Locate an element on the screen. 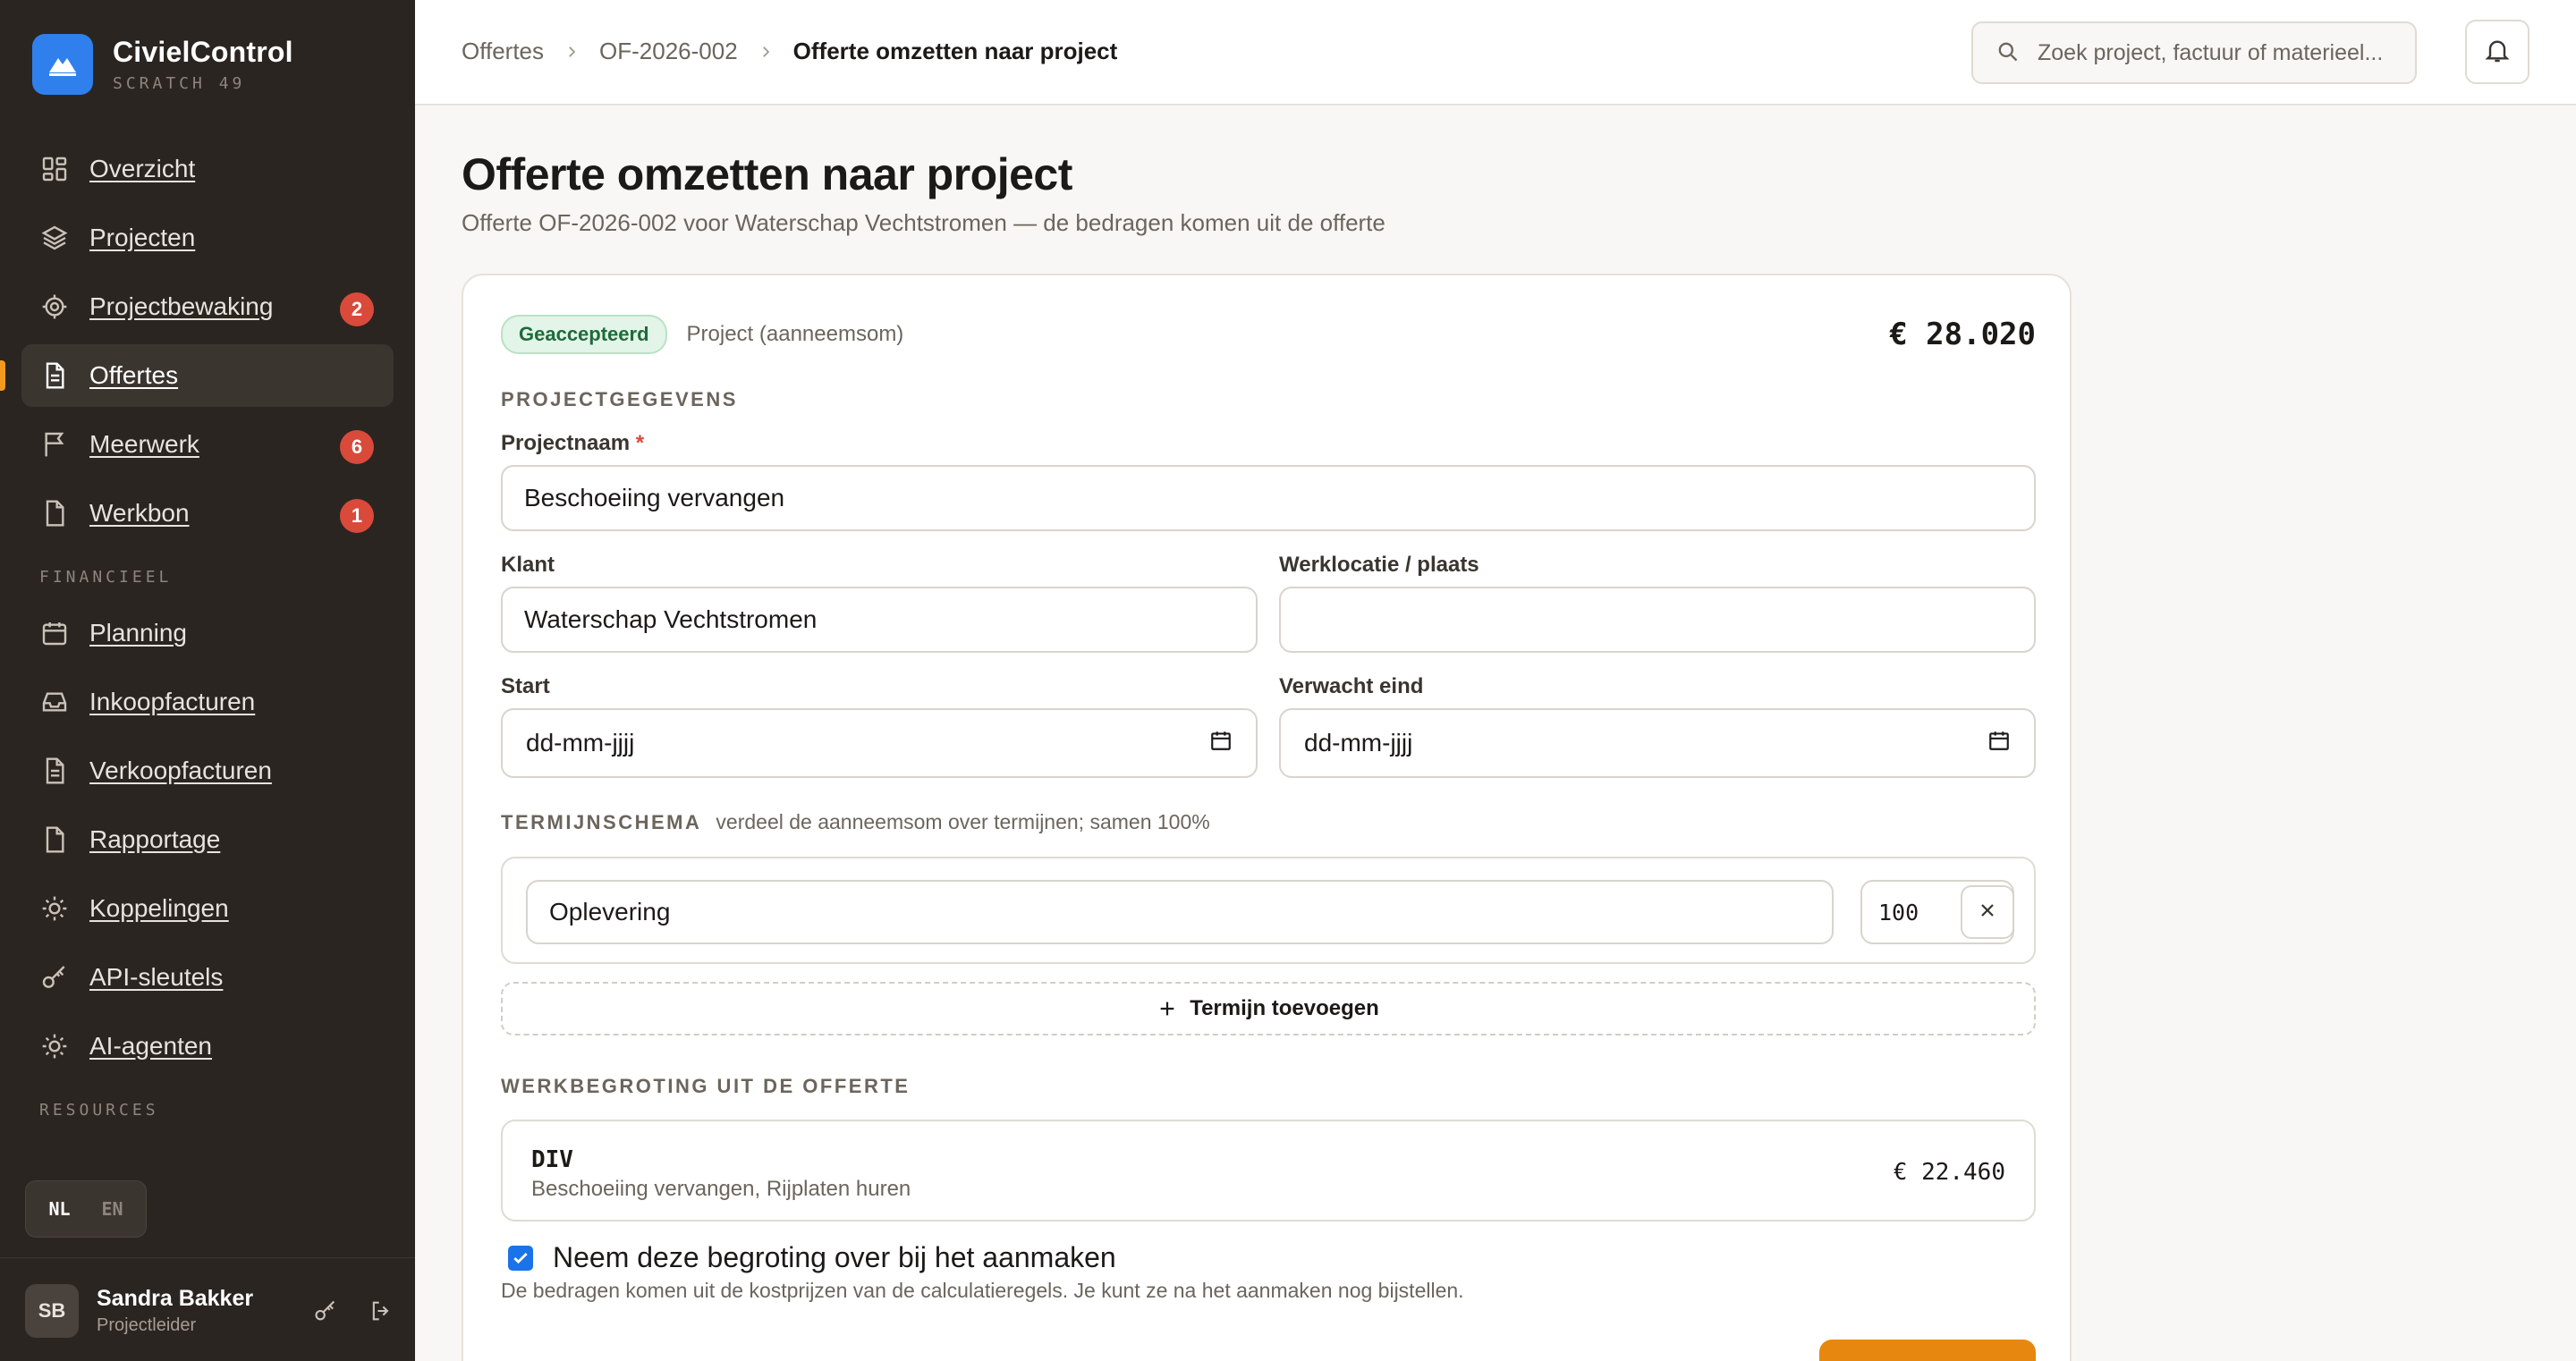 The image size is (2576, 1361). project-type: Project (aanneemsom) is located at coordinates (795, 334).